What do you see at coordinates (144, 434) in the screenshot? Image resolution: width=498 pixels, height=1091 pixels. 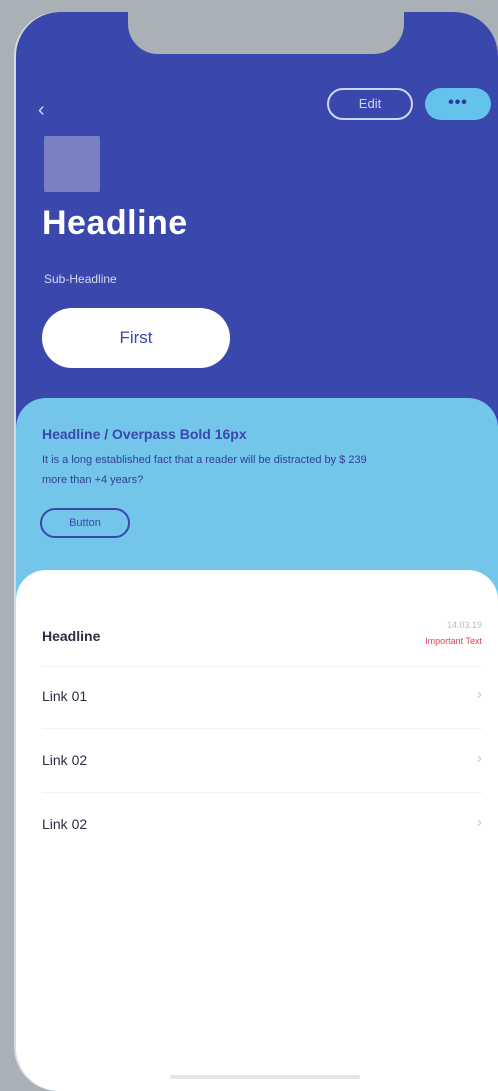 I see `promo-title: Headline / Overpass Bold 16px` at bounding box center [144, 434].